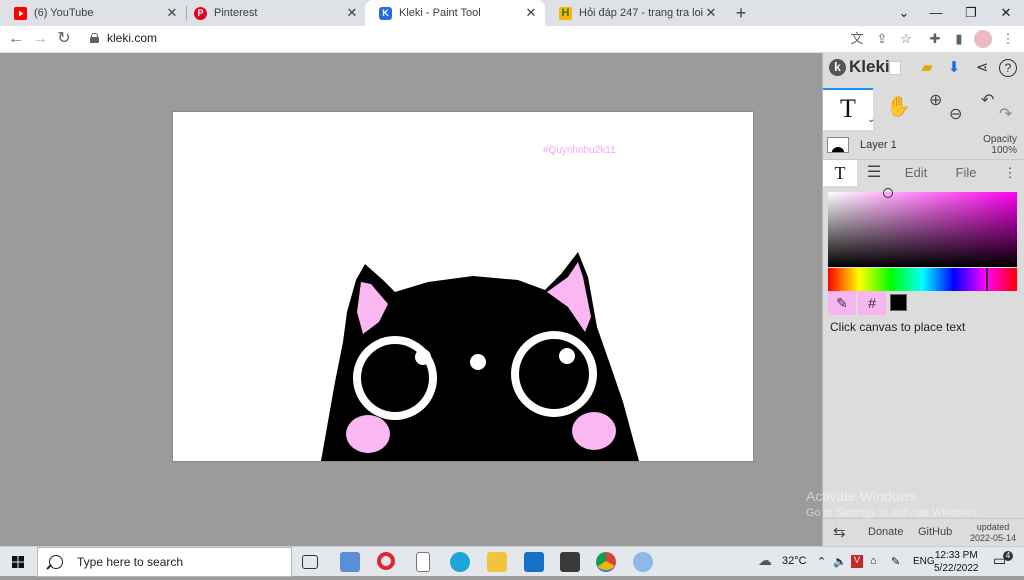 This screenshot has width=1024, height=580. Describe the element at coordinates (570, 562) in the screenshot. I see `store-icon` at that location.